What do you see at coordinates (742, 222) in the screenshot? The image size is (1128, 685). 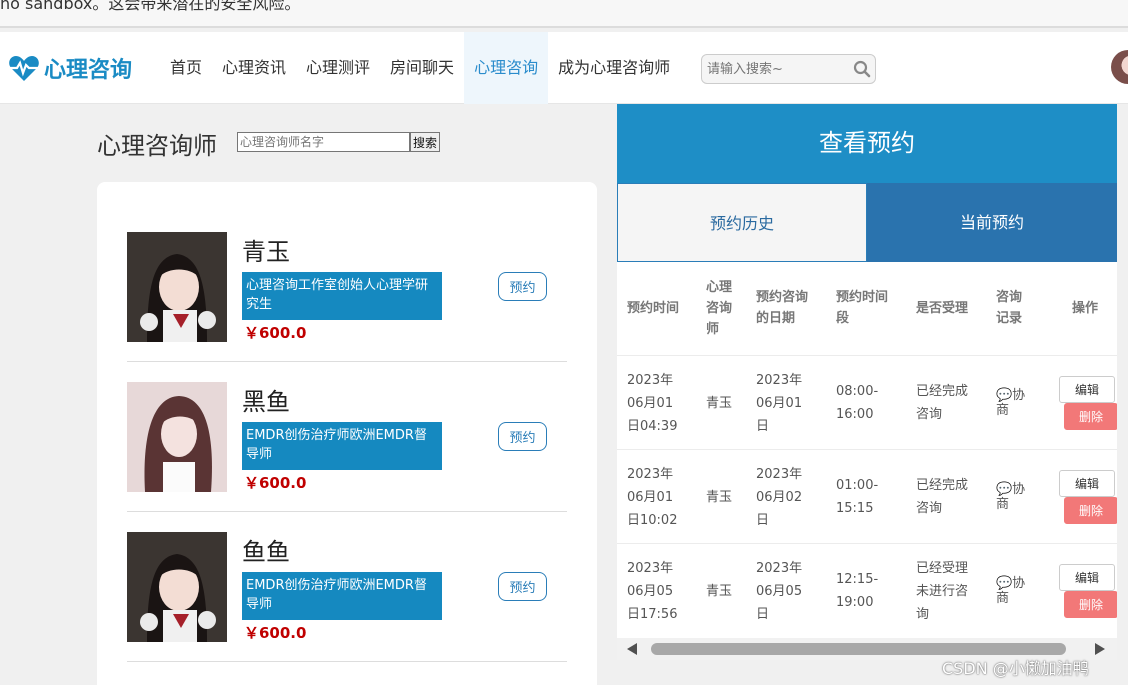 I see `tab-appointment-history: 预约历史` at bounding box center [742, 222].